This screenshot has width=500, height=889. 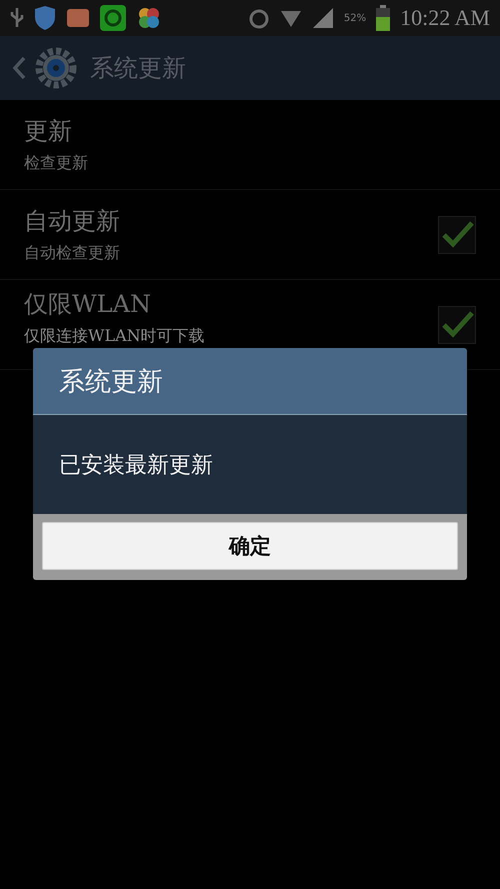 I want to click on setting-title: 仅限WLAN, so click(x=88, y=304).